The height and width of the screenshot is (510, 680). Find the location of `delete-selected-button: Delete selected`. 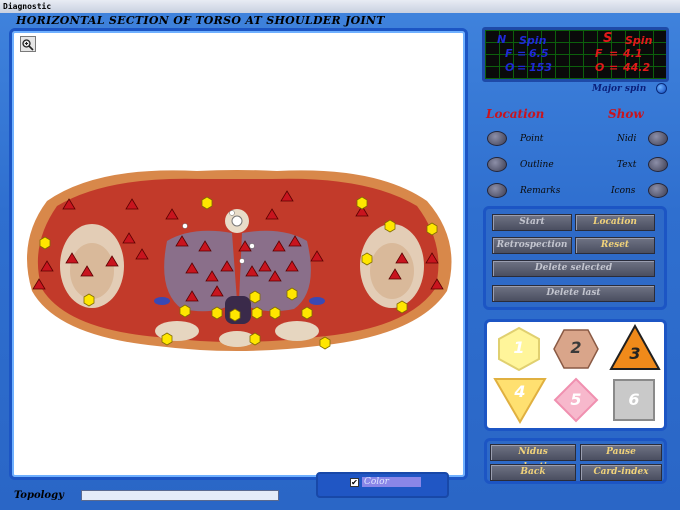

delete-selected-button: Delete selected is located at coordinates (573, 268).